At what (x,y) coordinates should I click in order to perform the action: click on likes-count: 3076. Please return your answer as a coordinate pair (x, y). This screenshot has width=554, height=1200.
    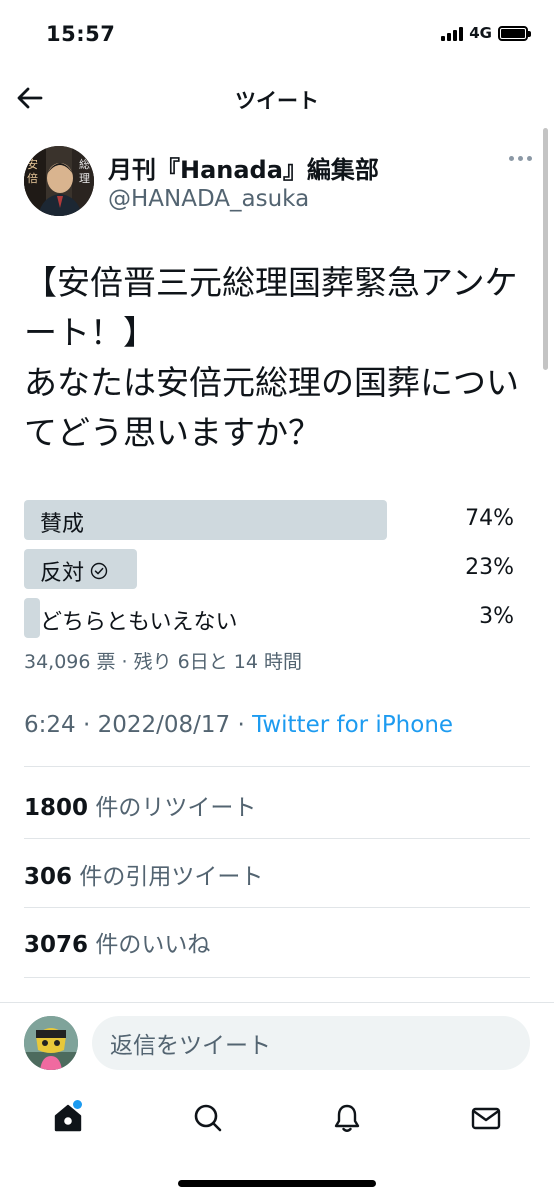
    Looking at the image, I should click on (56, 945).